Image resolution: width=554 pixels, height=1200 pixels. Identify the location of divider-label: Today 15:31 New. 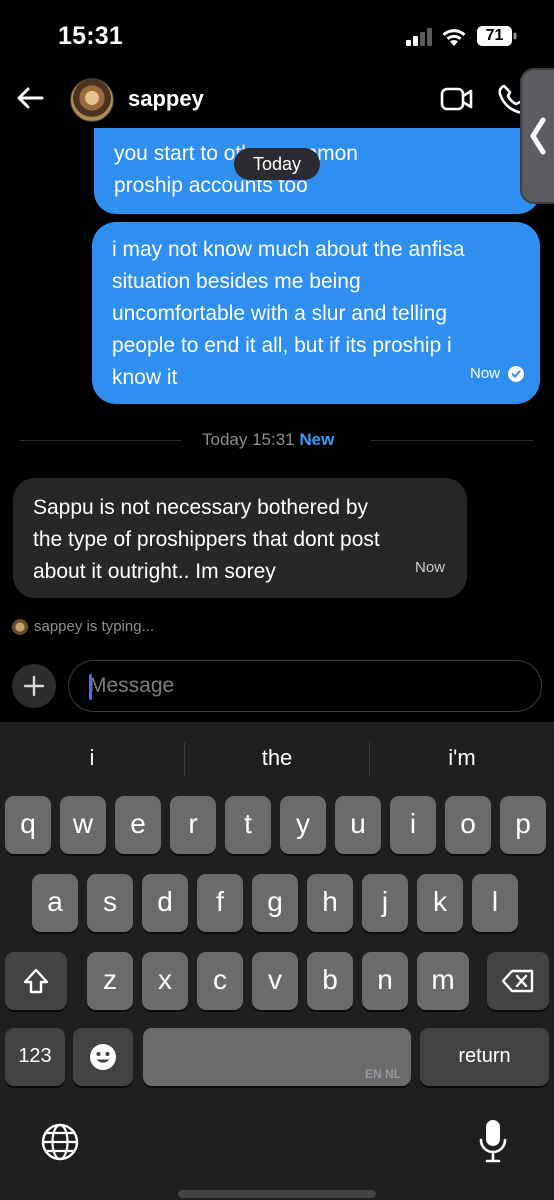
(268, 440).